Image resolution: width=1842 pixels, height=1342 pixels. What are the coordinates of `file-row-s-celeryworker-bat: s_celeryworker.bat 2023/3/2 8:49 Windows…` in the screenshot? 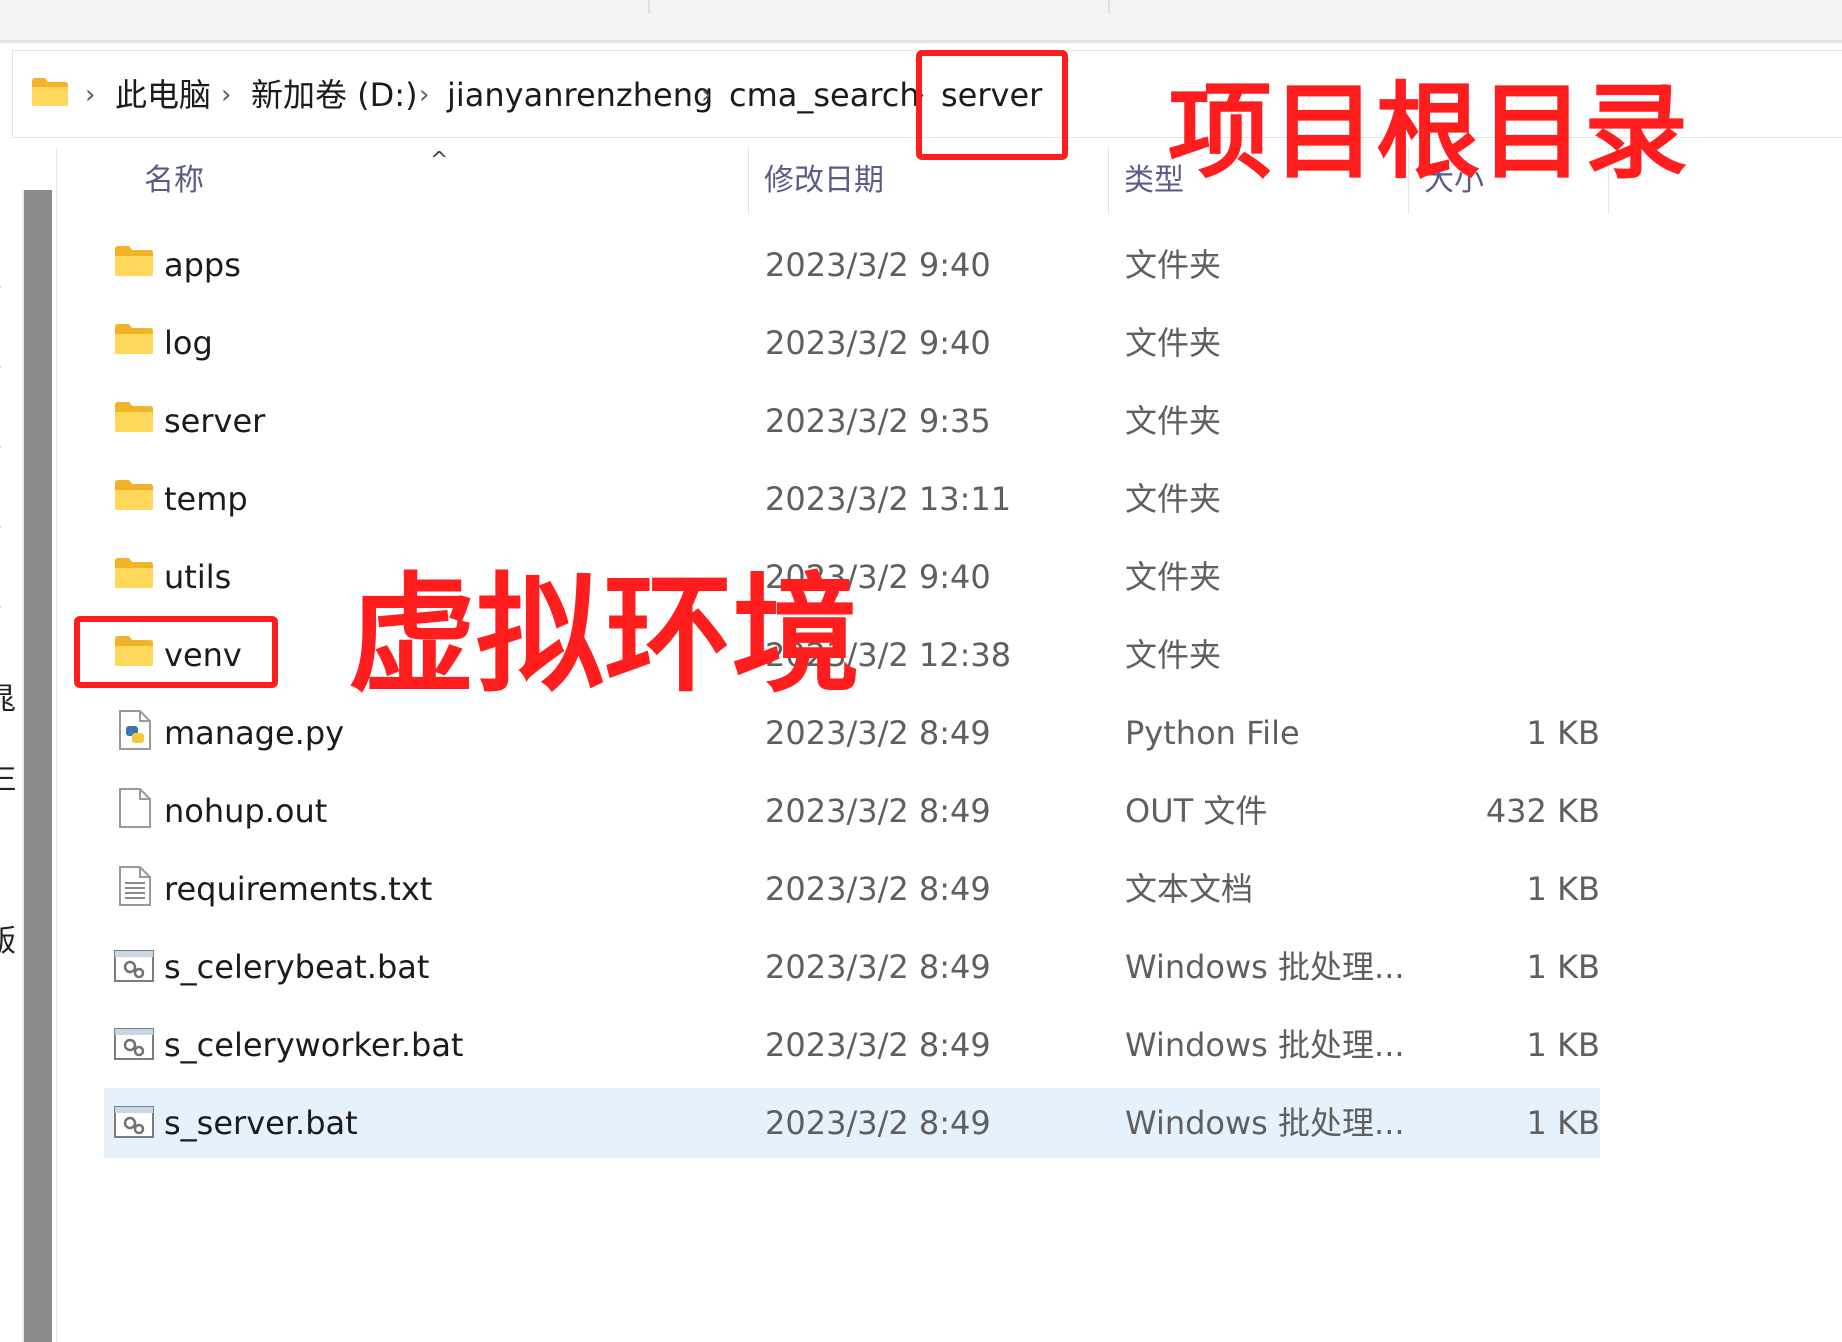 It's located at (852, 1045).